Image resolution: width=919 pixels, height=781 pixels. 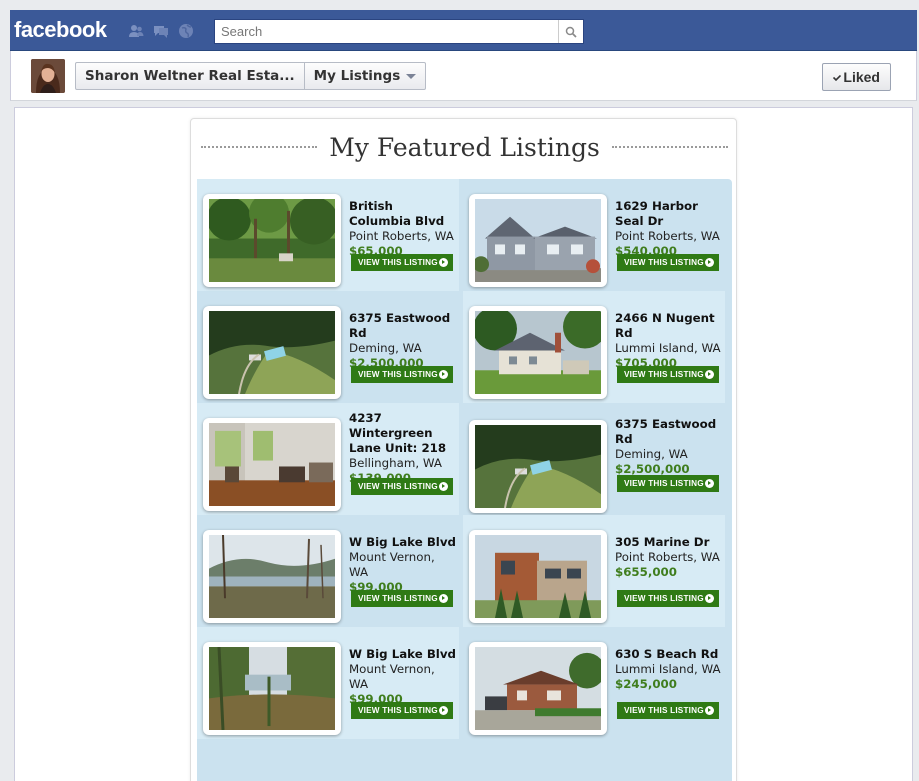 I want to click on heading-row: My Featured Listings, so click(x=464, y=147).